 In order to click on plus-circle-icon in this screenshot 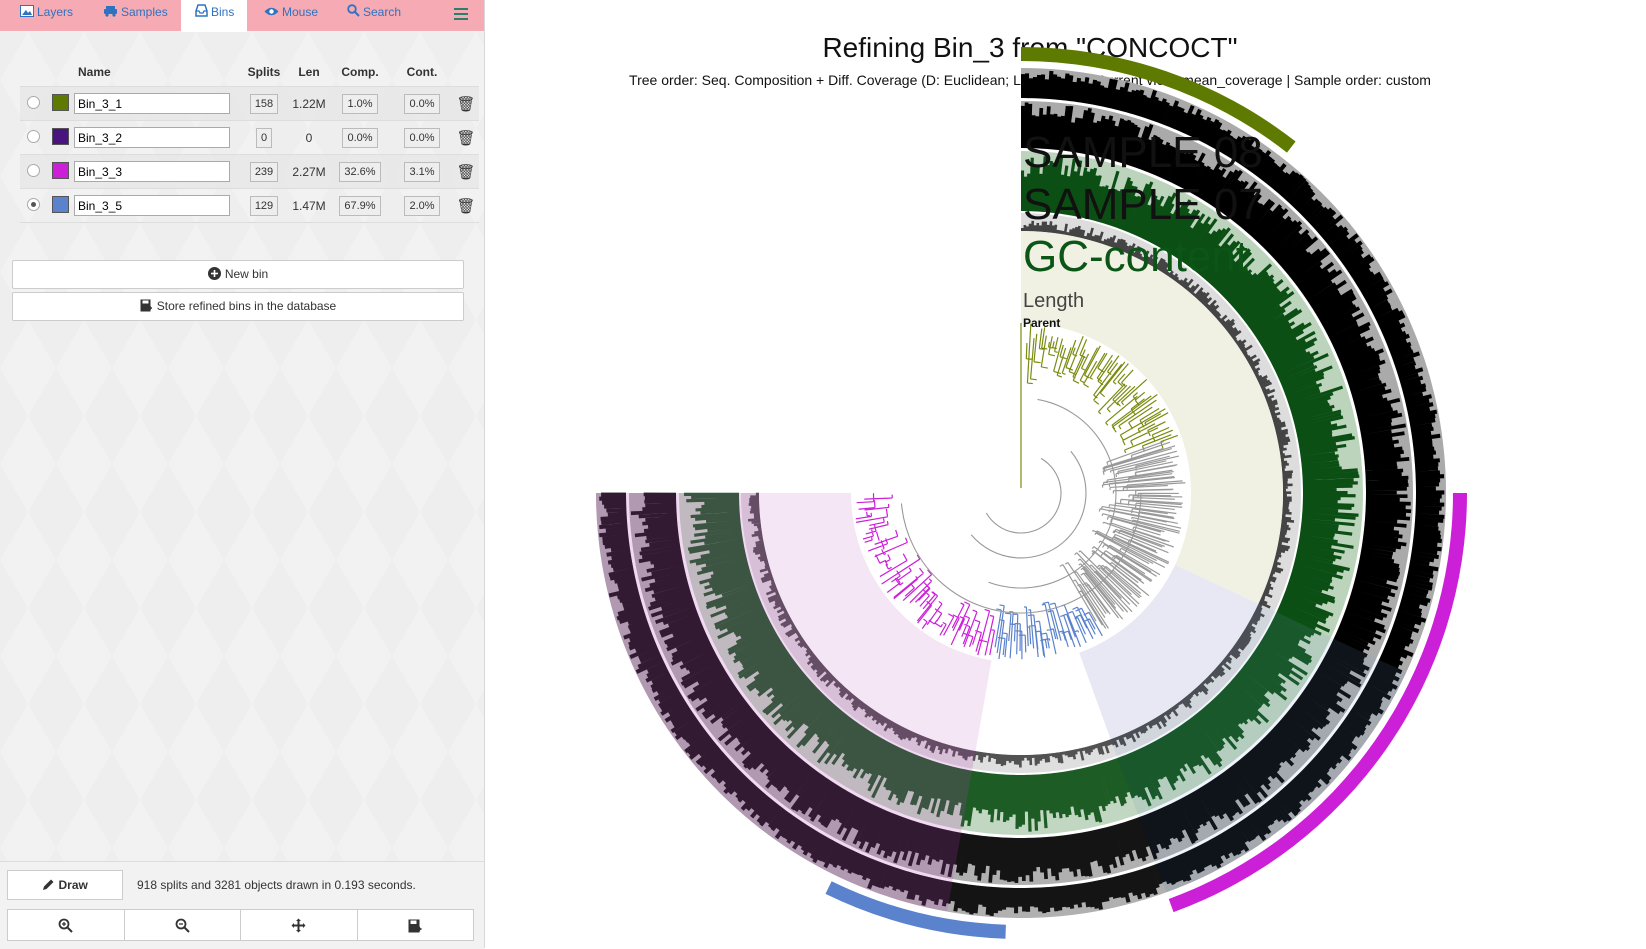, I will do `click(214, 274)`.